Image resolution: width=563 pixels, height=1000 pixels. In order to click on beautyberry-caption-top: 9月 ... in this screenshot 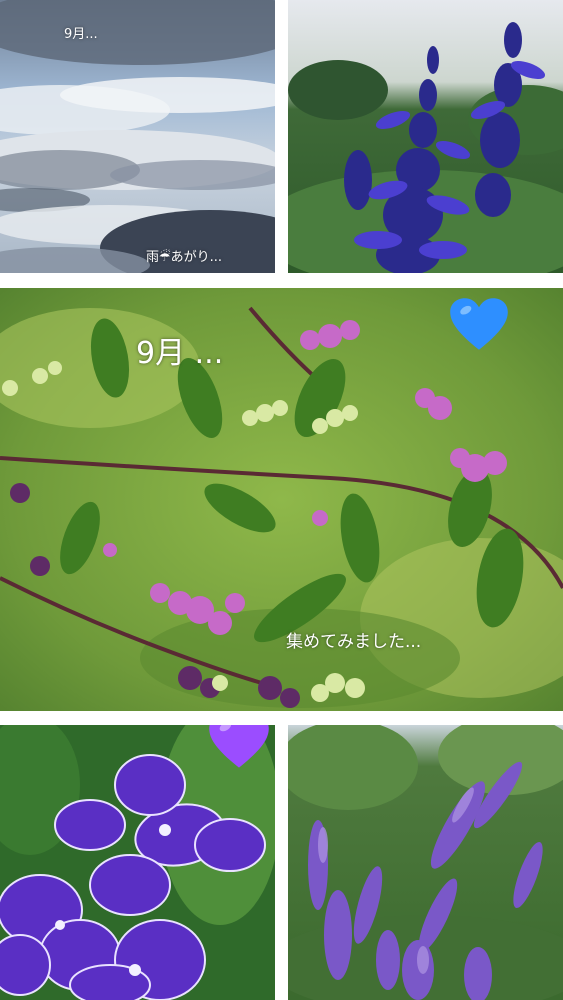, I will do `click(180, 353)`.